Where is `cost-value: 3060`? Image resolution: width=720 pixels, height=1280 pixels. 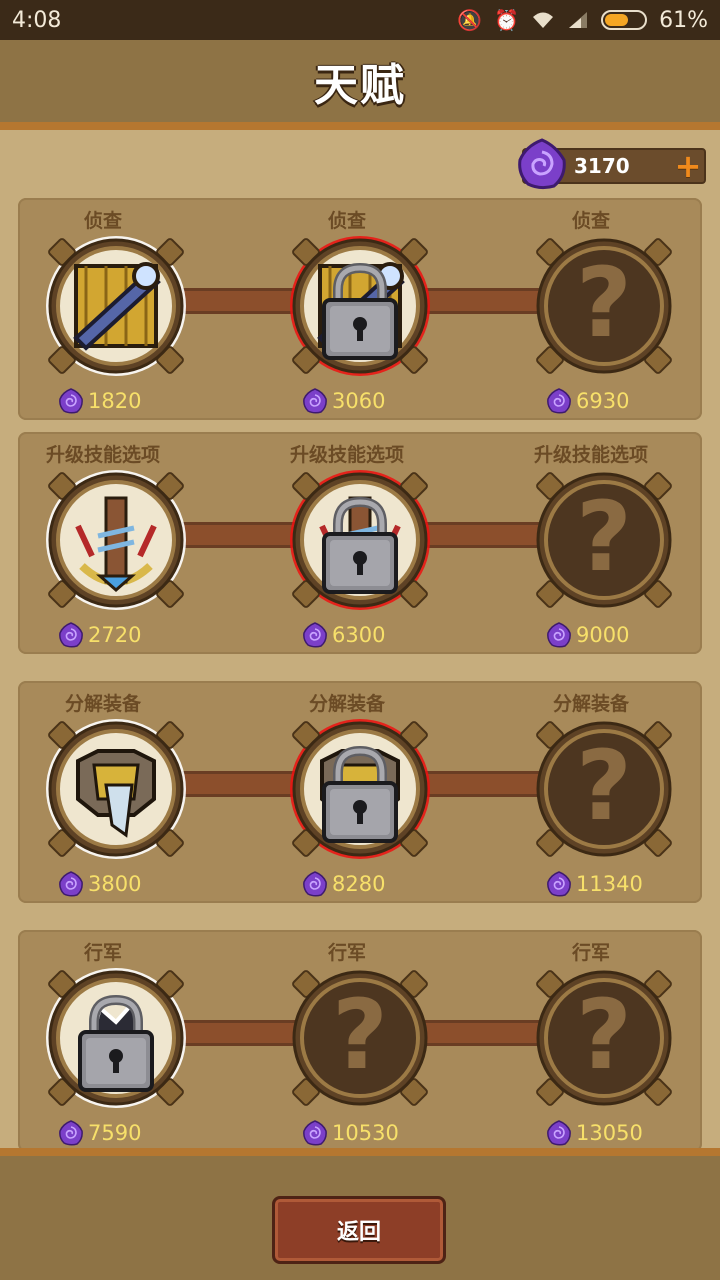 cost-value: 3060 is located at coordinates (359, 401).